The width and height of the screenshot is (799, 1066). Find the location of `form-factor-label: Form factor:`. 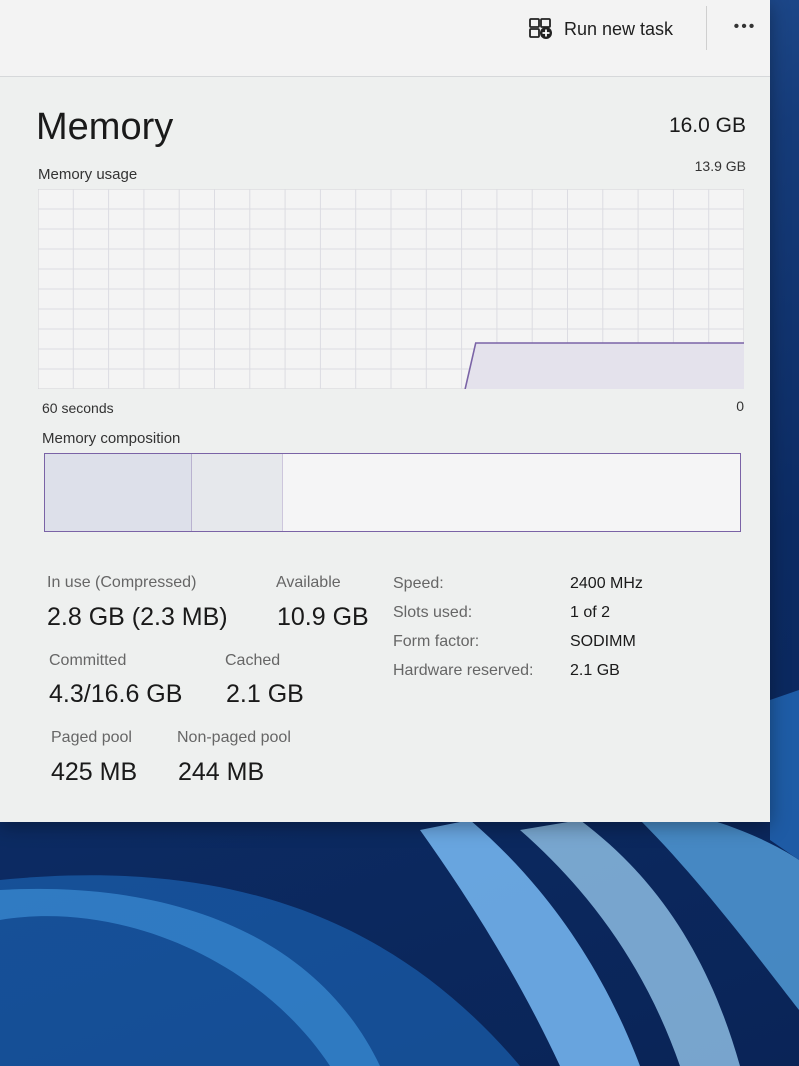

form-factor-label: Form factor: is located at coordinates (436, 641).